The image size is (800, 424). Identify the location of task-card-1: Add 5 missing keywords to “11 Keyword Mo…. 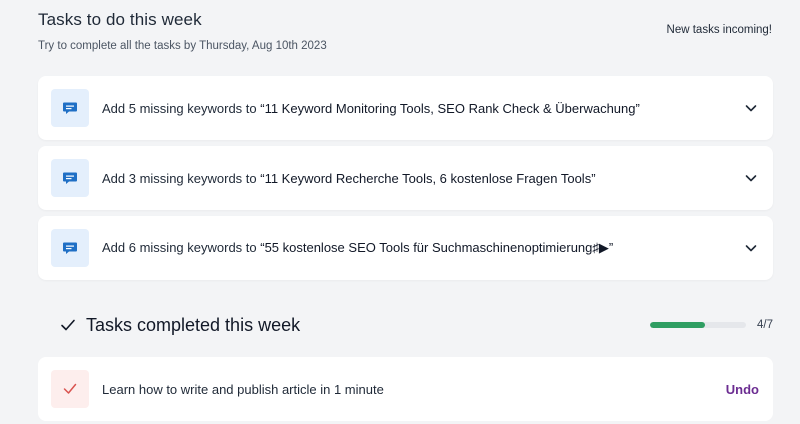
(405, 108).